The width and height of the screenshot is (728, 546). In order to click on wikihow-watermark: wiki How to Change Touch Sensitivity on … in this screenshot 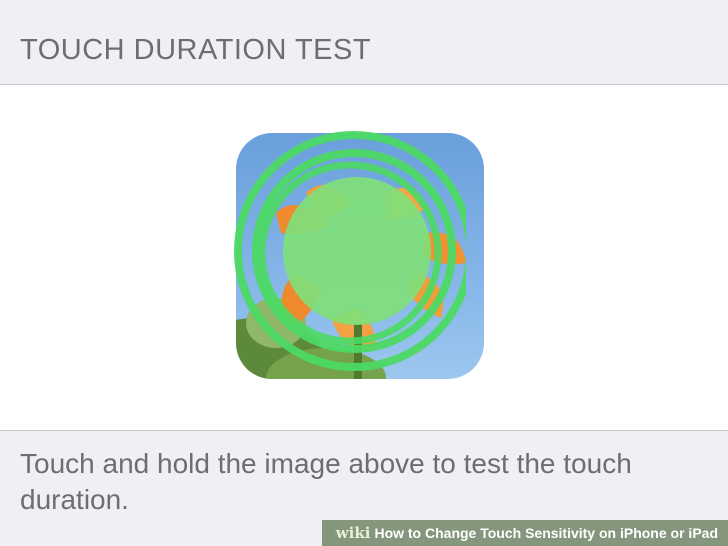, I will do `click(524, 533)`.